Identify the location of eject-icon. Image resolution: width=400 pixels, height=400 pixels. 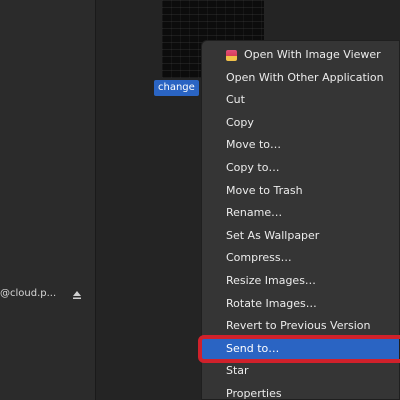
(77, 295).